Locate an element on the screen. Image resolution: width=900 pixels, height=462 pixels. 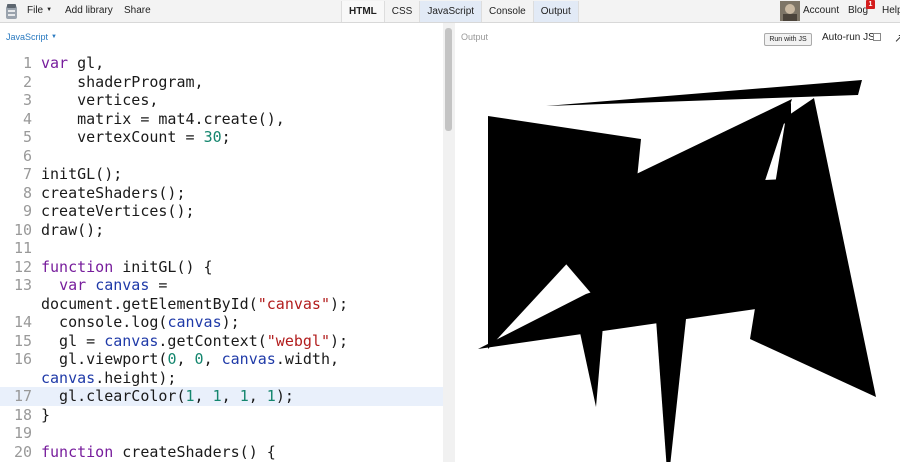
code-line: 14 console.log(canvas); is located at coordinates (221, 322).